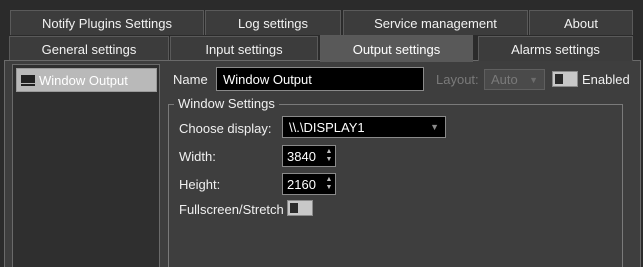 This screenshot has width=643, height=267. Describe the element at coordinates (225, 128) in the screenshot. I see `choose-display-label: Choose display:` at that location.